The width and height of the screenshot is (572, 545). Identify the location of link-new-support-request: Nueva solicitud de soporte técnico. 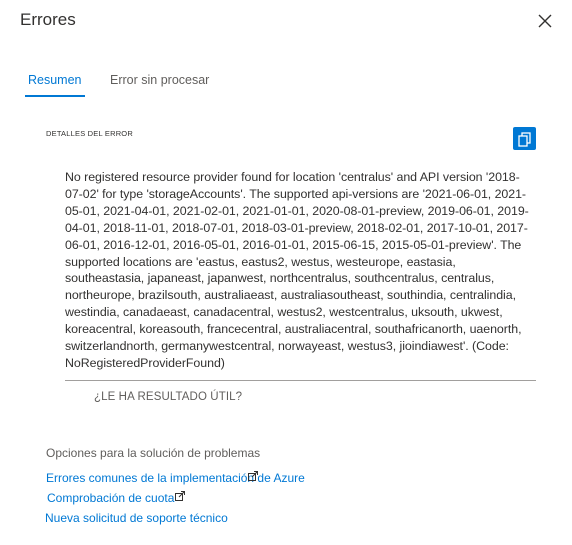
(136, 518).